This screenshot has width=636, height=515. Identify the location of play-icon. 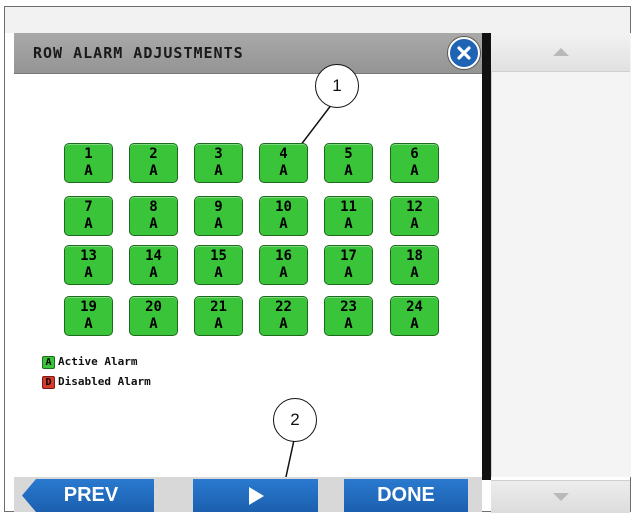
(256, 495).